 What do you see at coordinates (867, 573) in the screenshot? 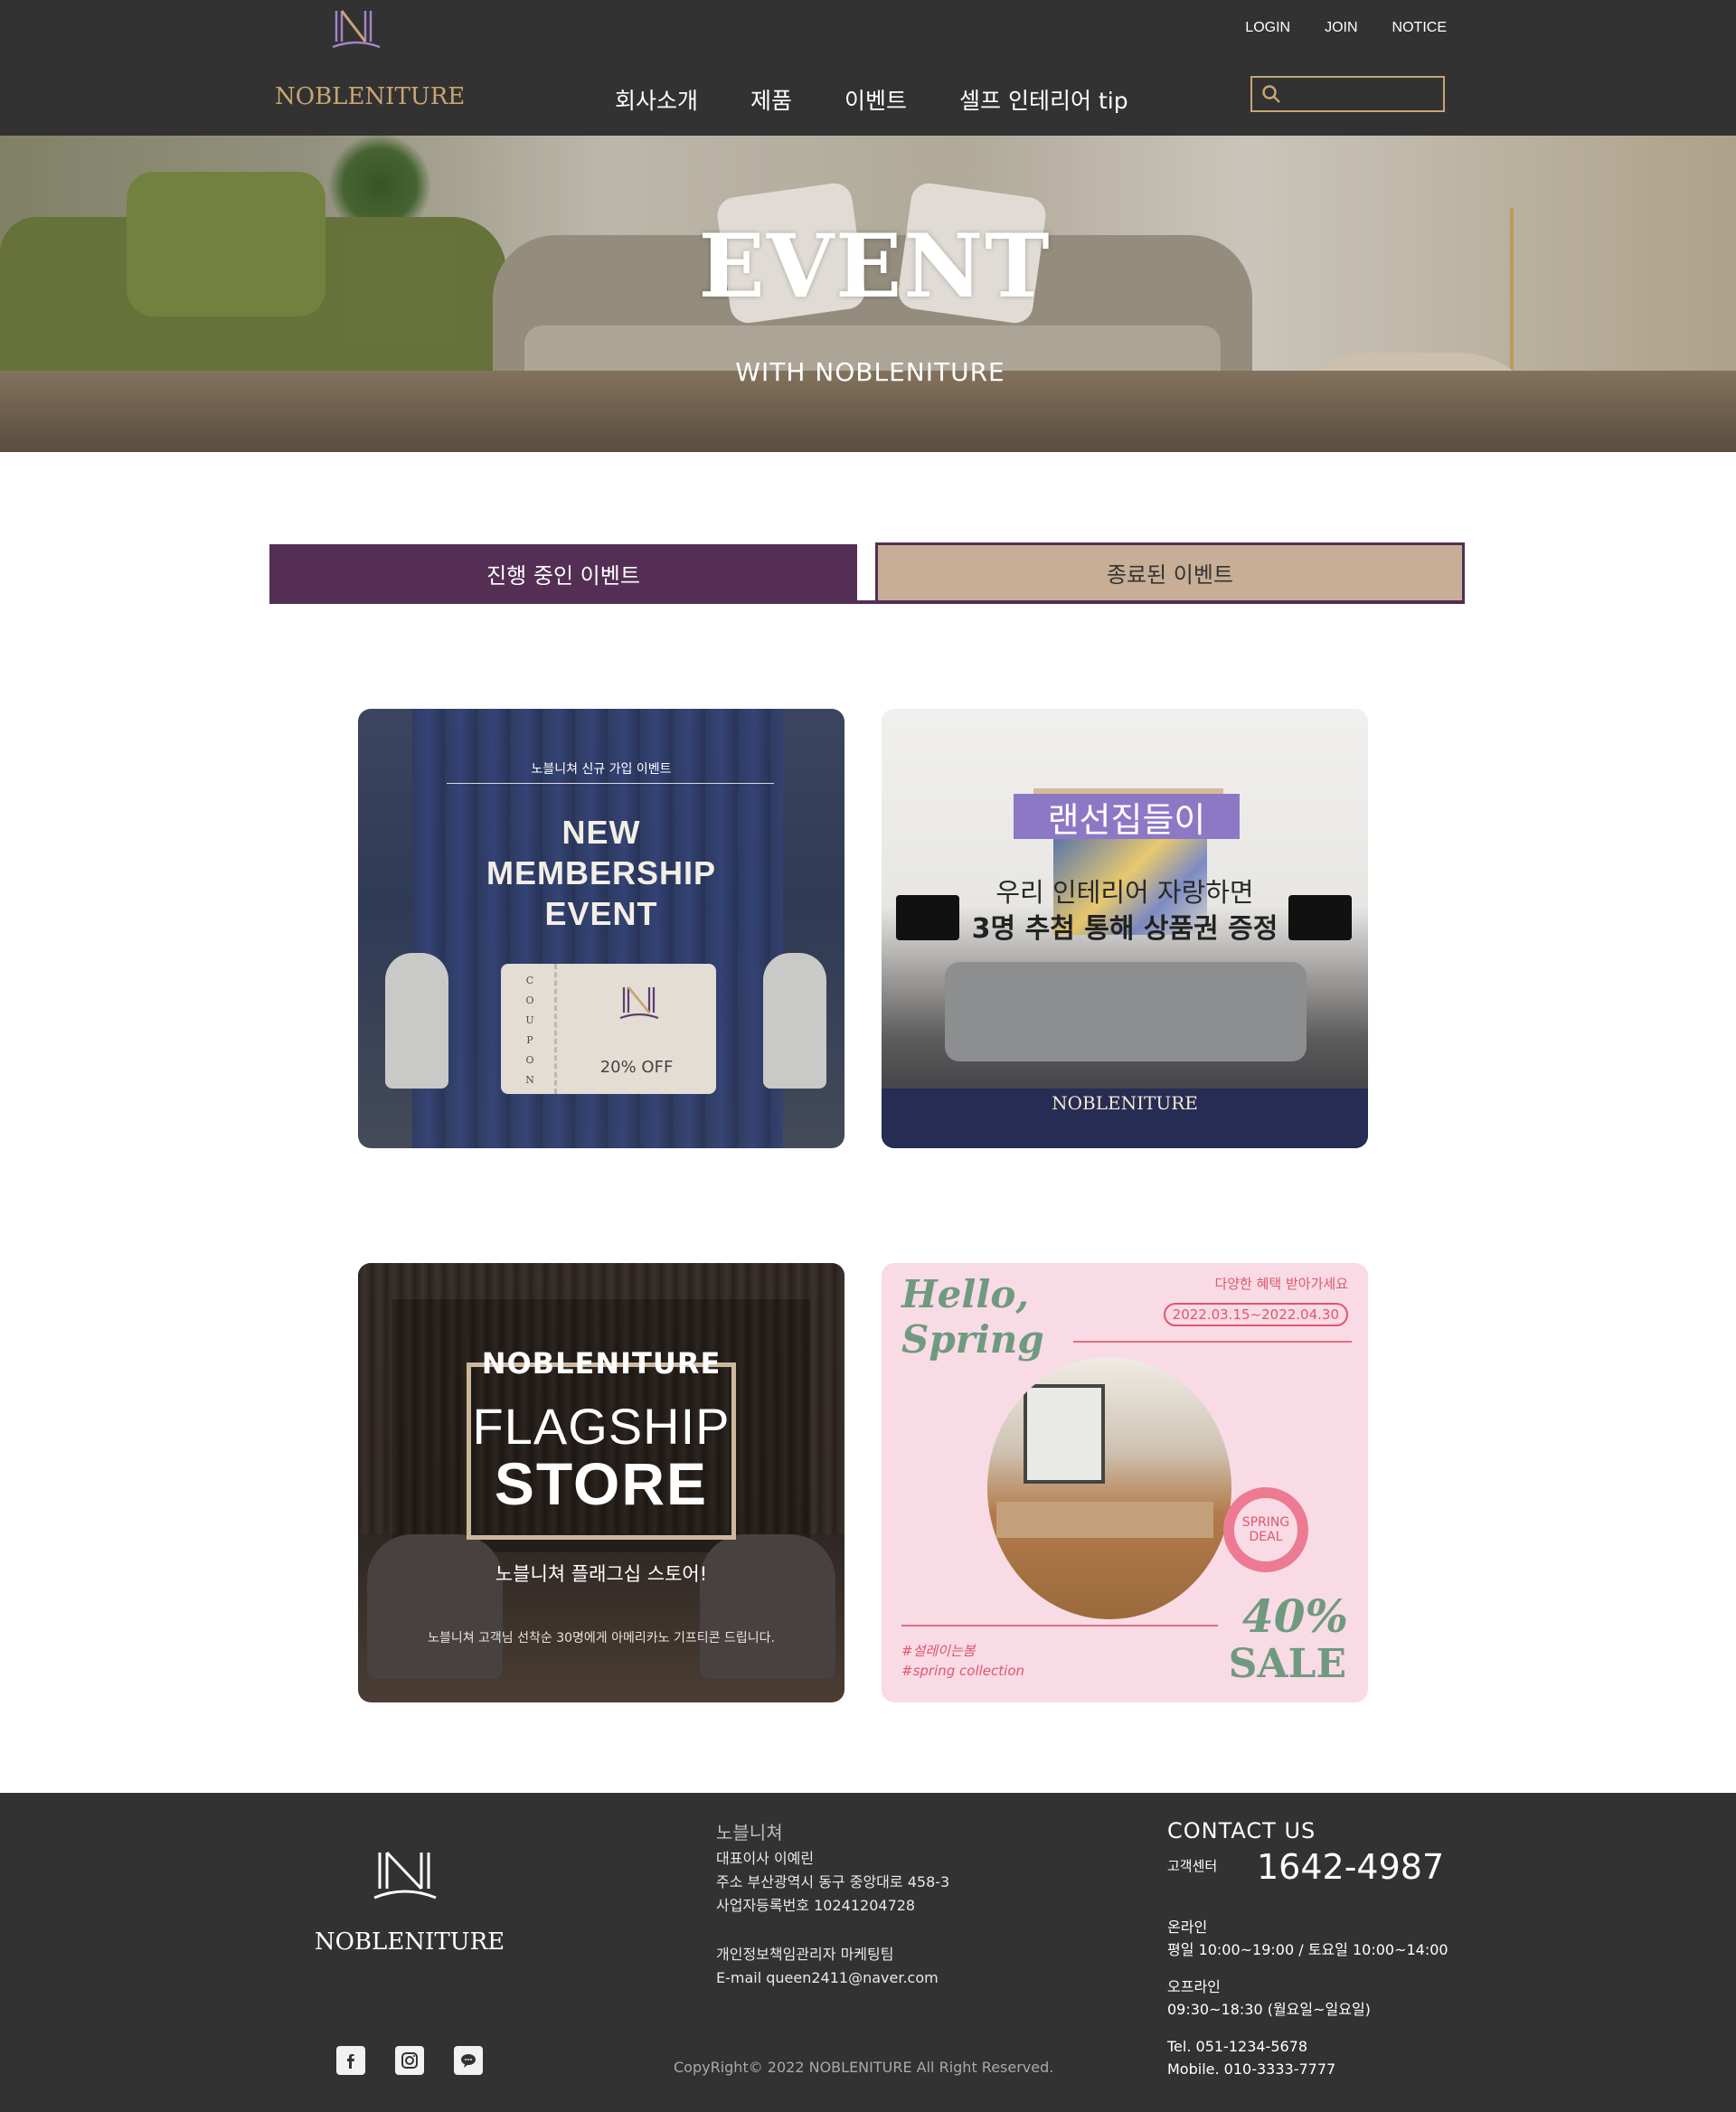
I see `event-tabs: 진행 중인 이벤트 종료된 이벤트` at bounding box center [867, 573].